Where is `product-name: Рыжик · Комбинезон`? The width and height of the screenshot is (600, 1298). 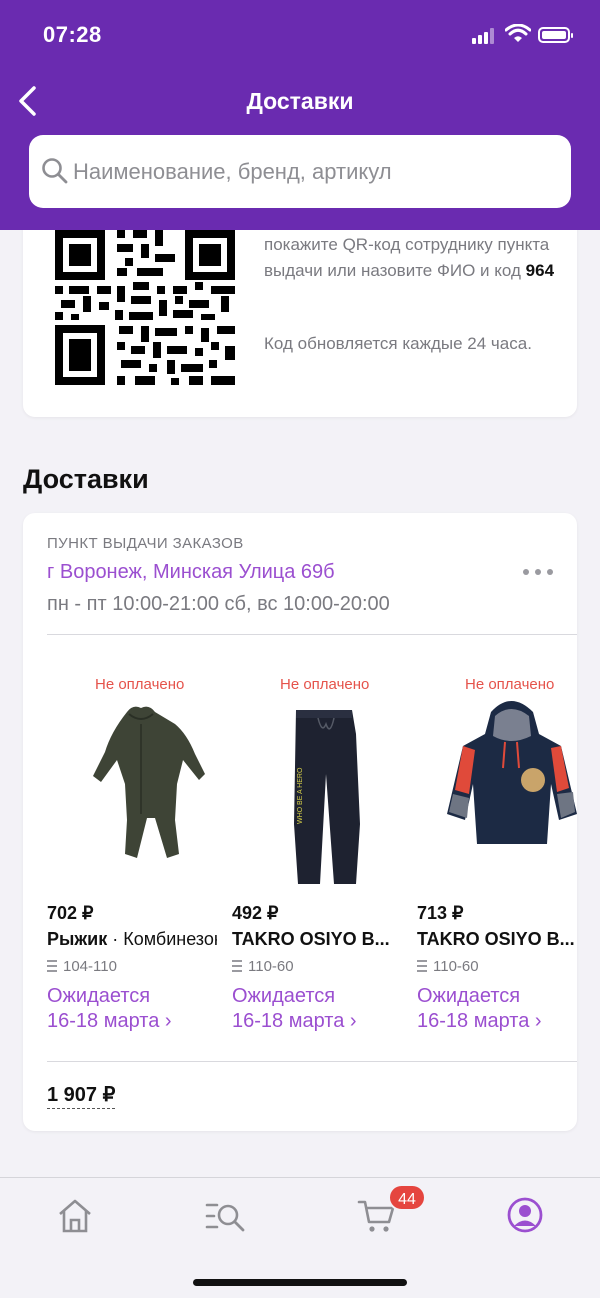 product-name: Рыжик · Комбинезон is located at coordinates (132, 939).